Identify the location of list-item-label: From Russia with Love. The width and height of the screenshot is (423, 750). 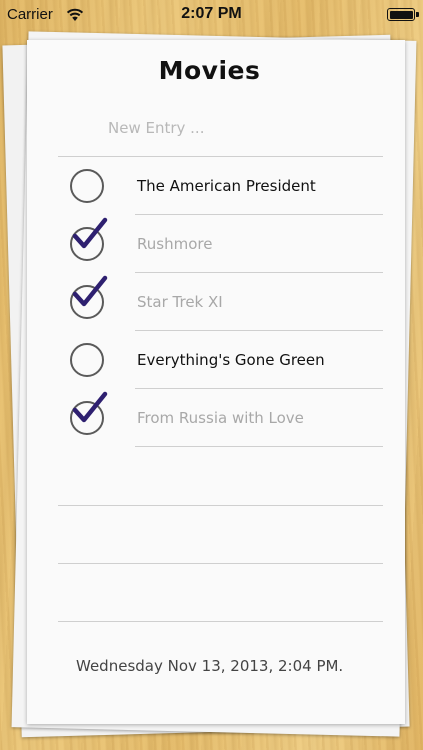
(220, 418).